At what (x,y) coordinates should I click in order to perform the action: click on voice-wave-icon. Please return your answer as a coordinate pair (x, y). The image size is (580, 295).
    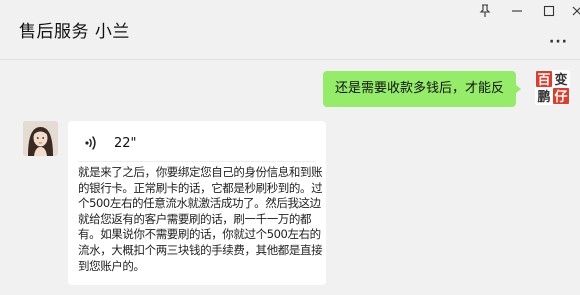
    Looking at the image, I should click on (92, 143).